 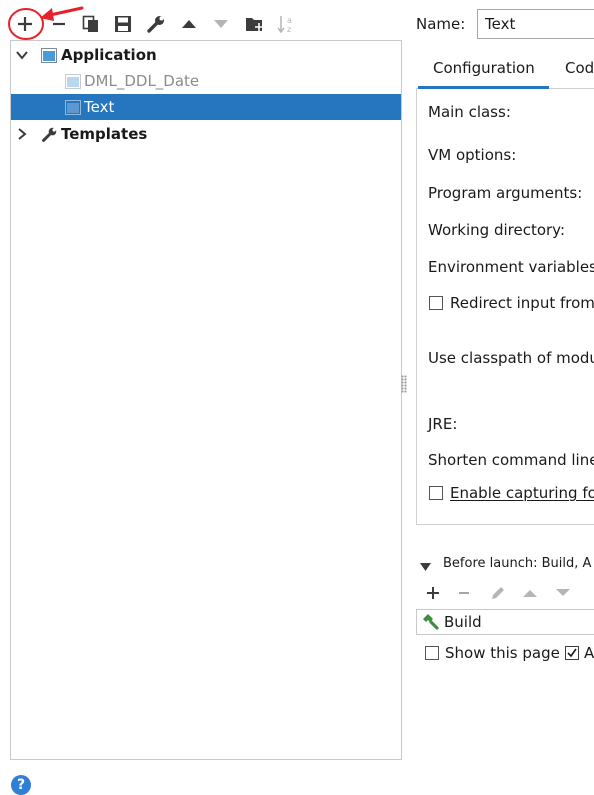 I want to click on hammer-icon, so click(x=430, y=624).